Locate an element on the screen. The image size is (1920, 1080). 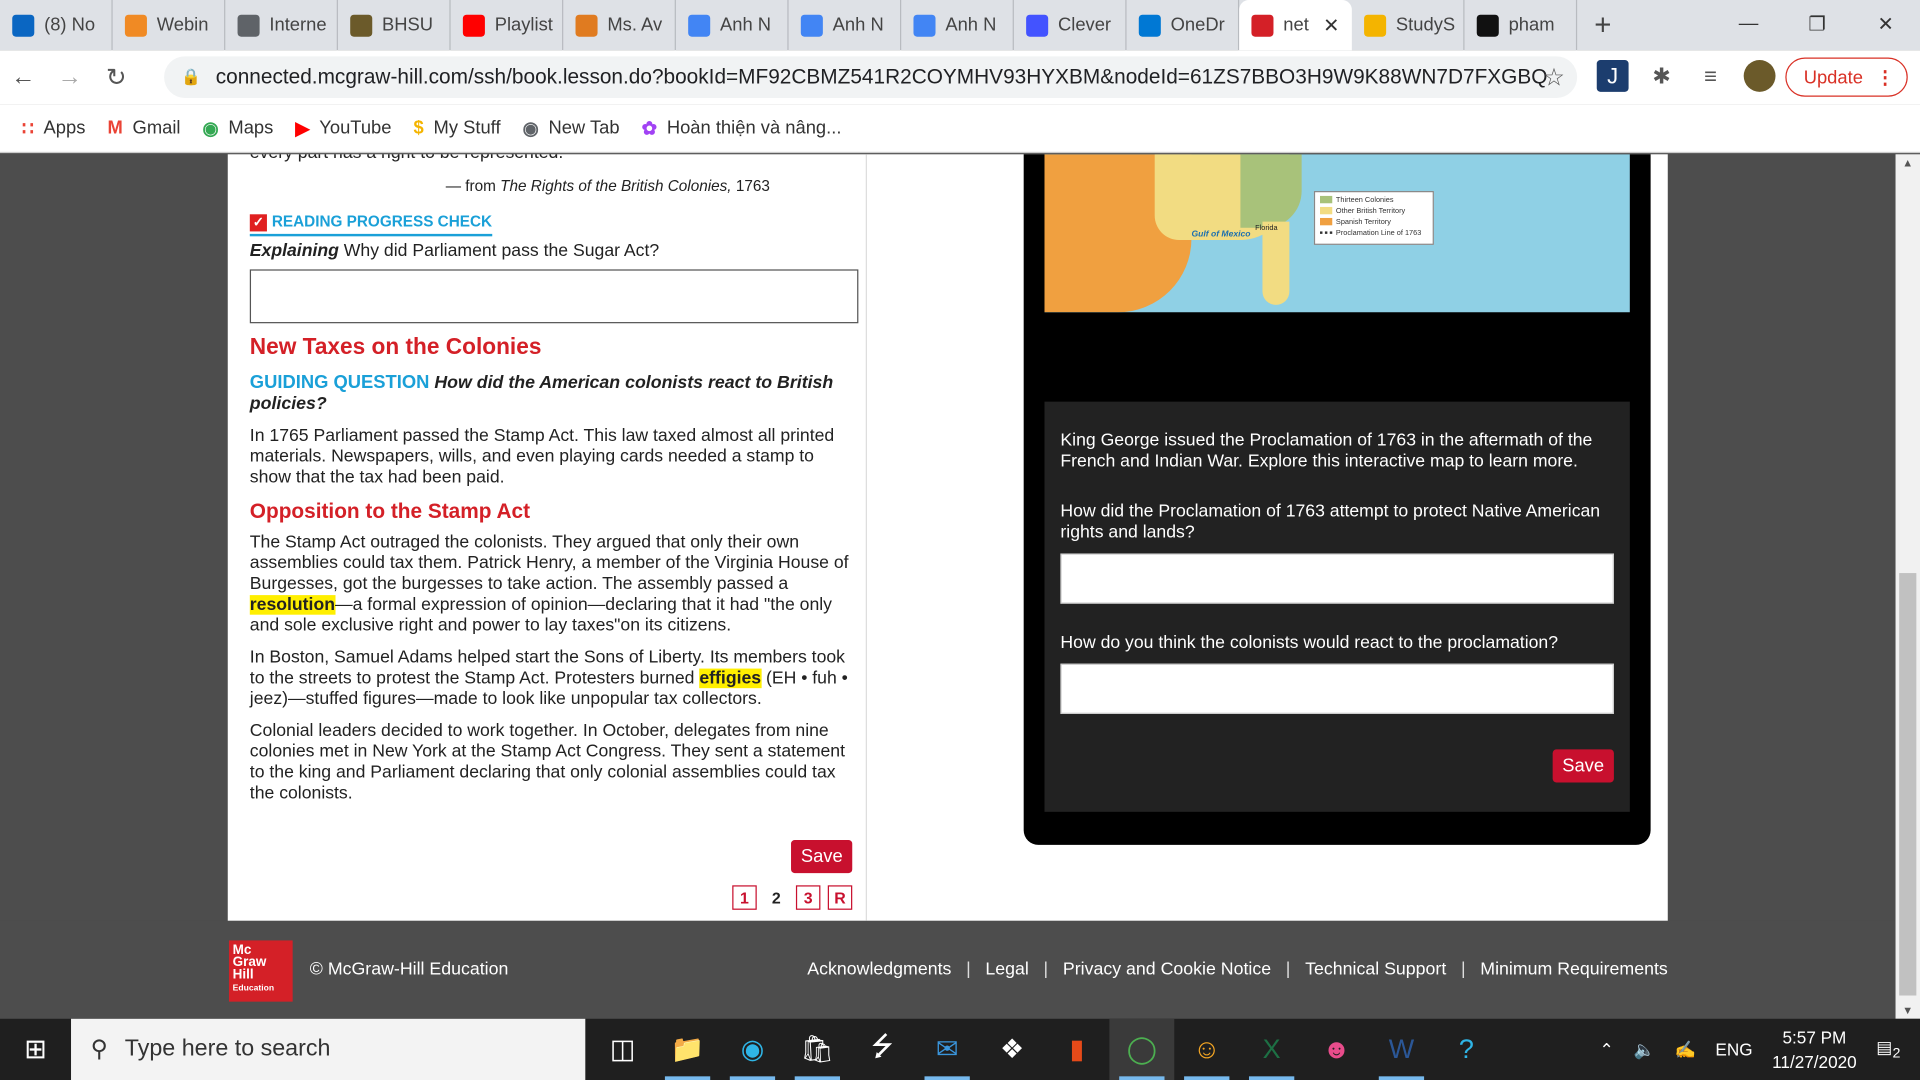
tab-title: (8) No is located at coordinates (70, 25).